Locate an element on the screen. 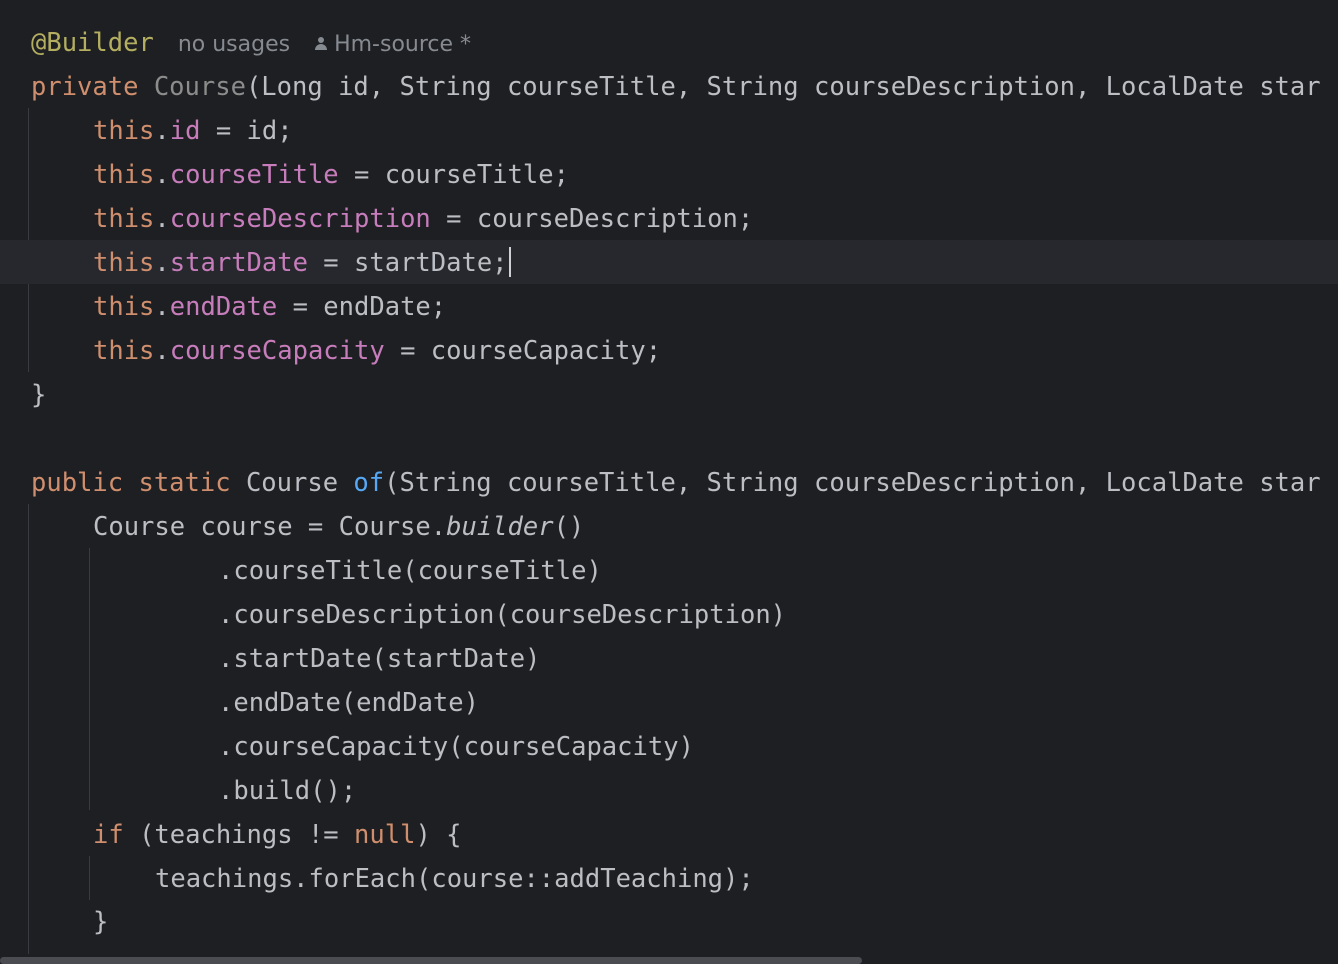 This screenshot has height=964, width=1338. code-line: .courseDescription(courseDescription) is located at coordinates (669, 615).